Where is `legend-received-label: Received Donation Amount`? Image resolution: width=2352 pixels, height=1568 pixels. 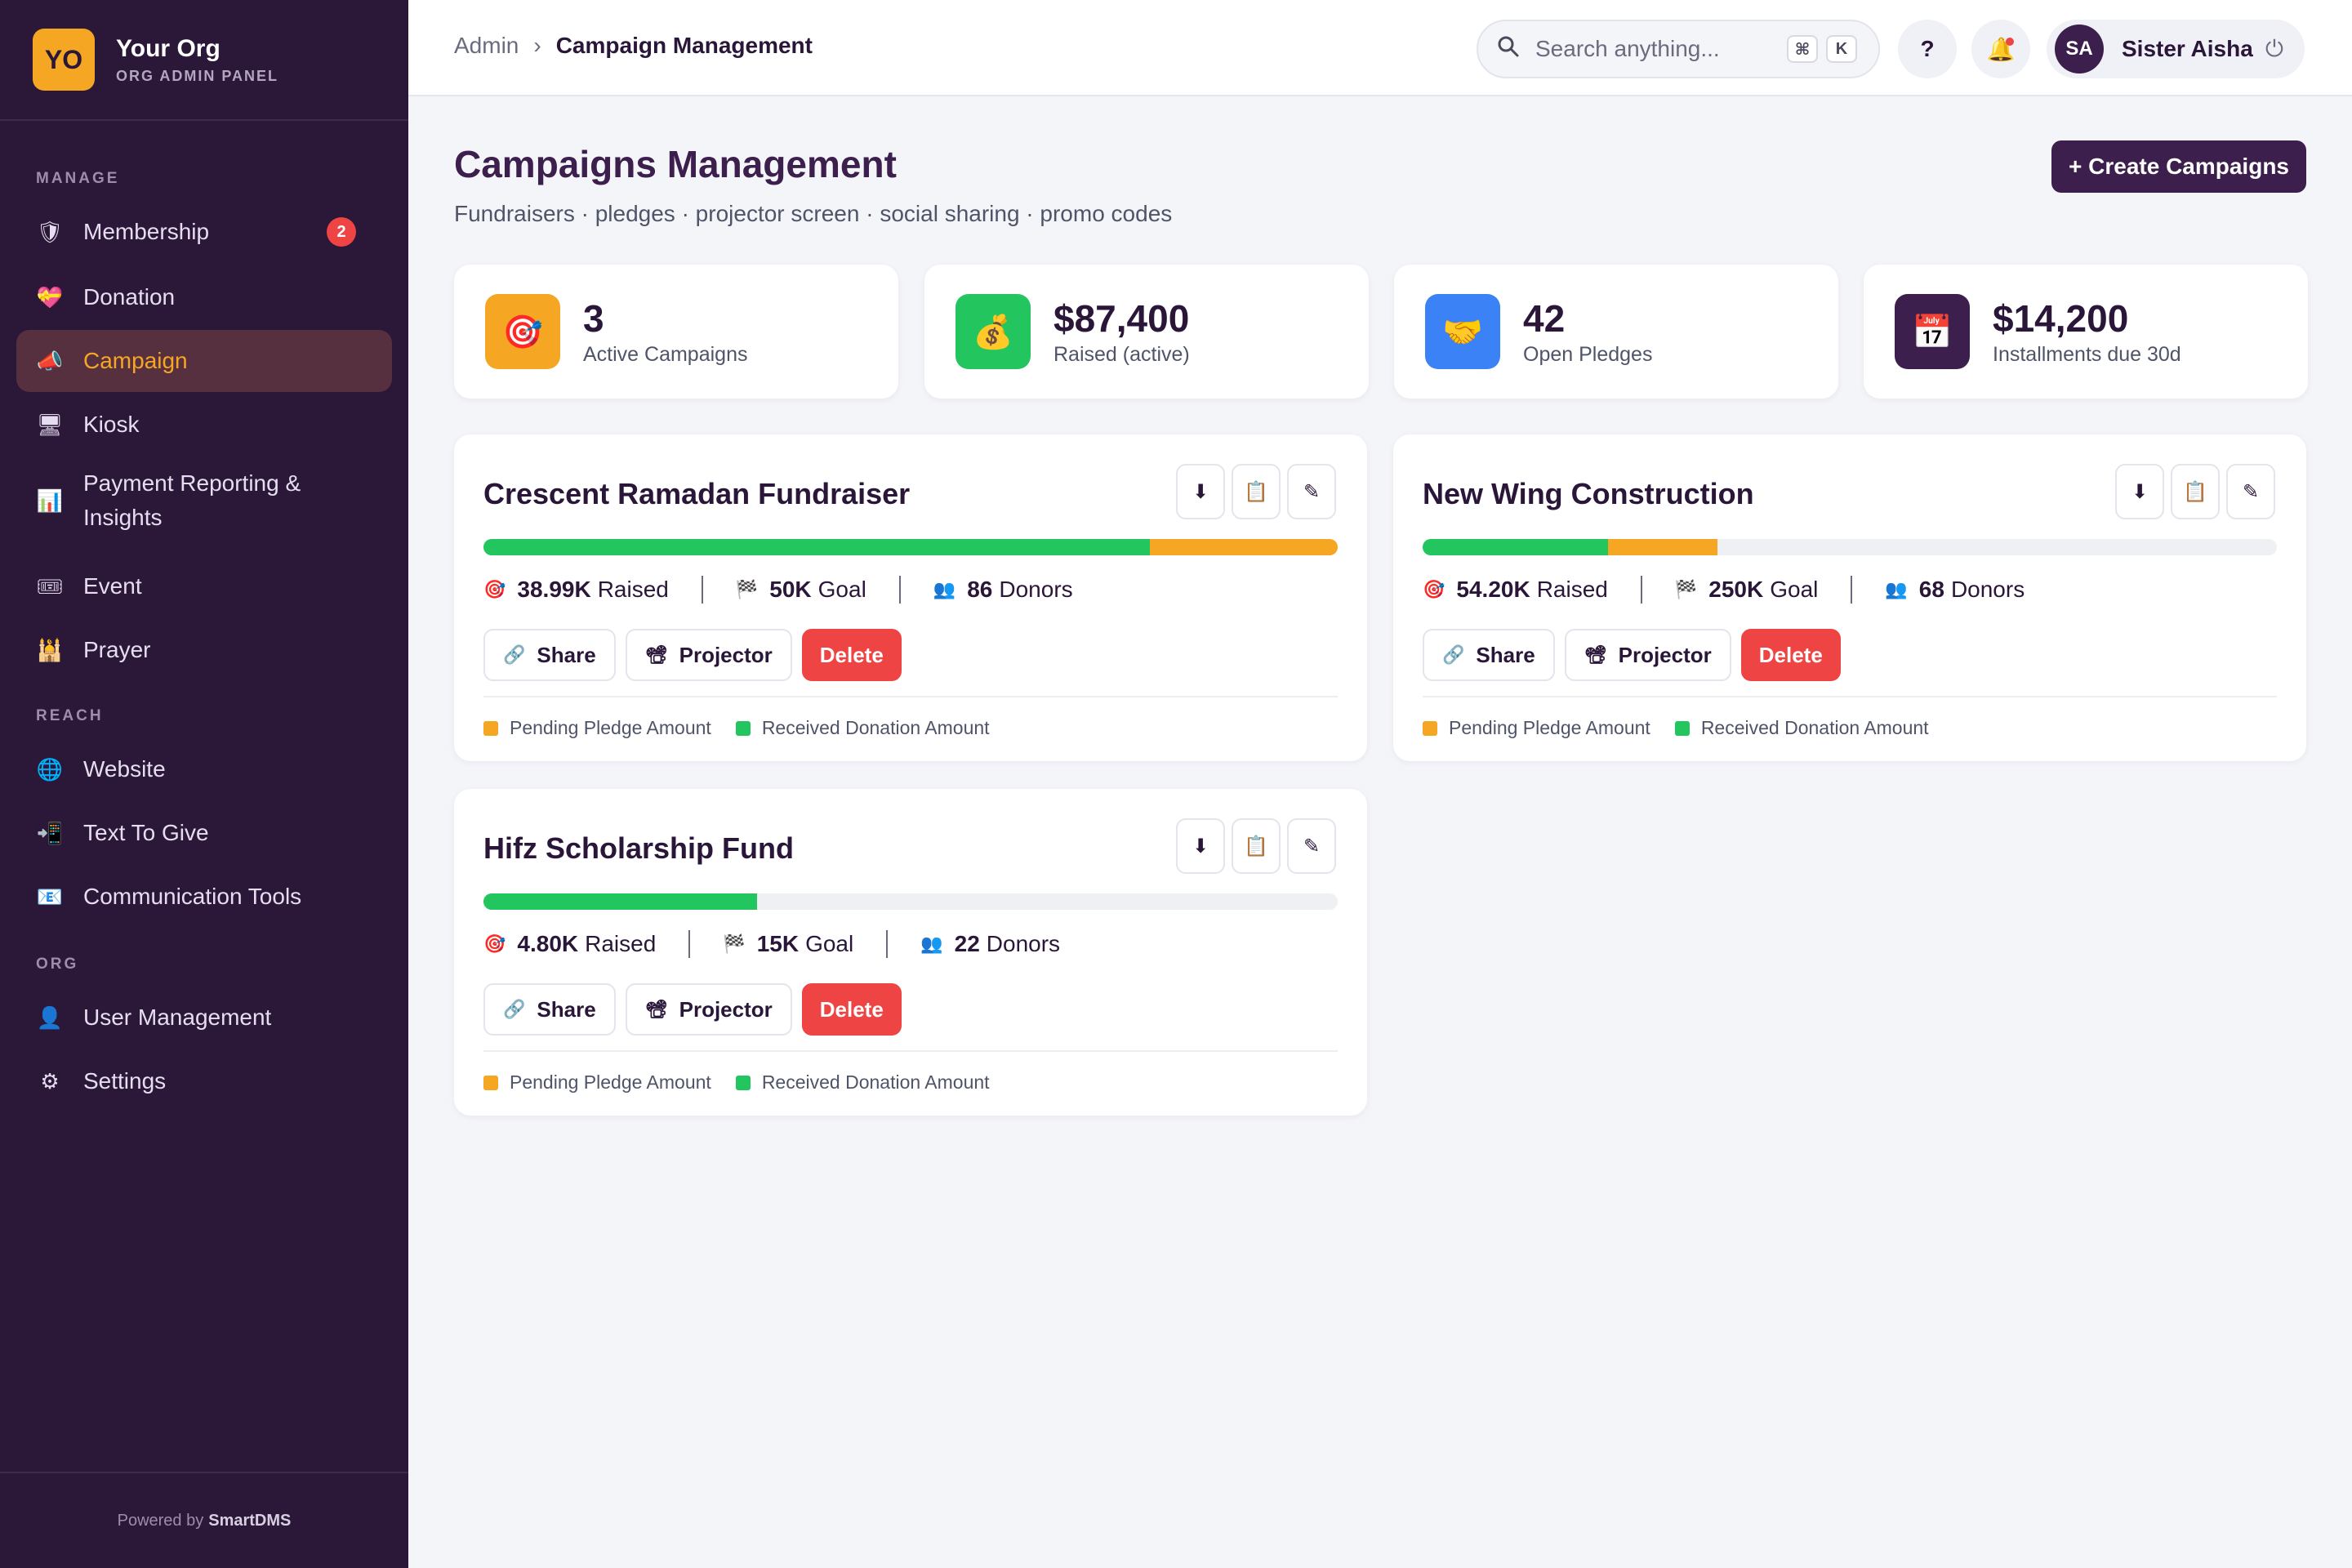
legend-received-label: Received Donation Amount is located at coordinates (875, 727).